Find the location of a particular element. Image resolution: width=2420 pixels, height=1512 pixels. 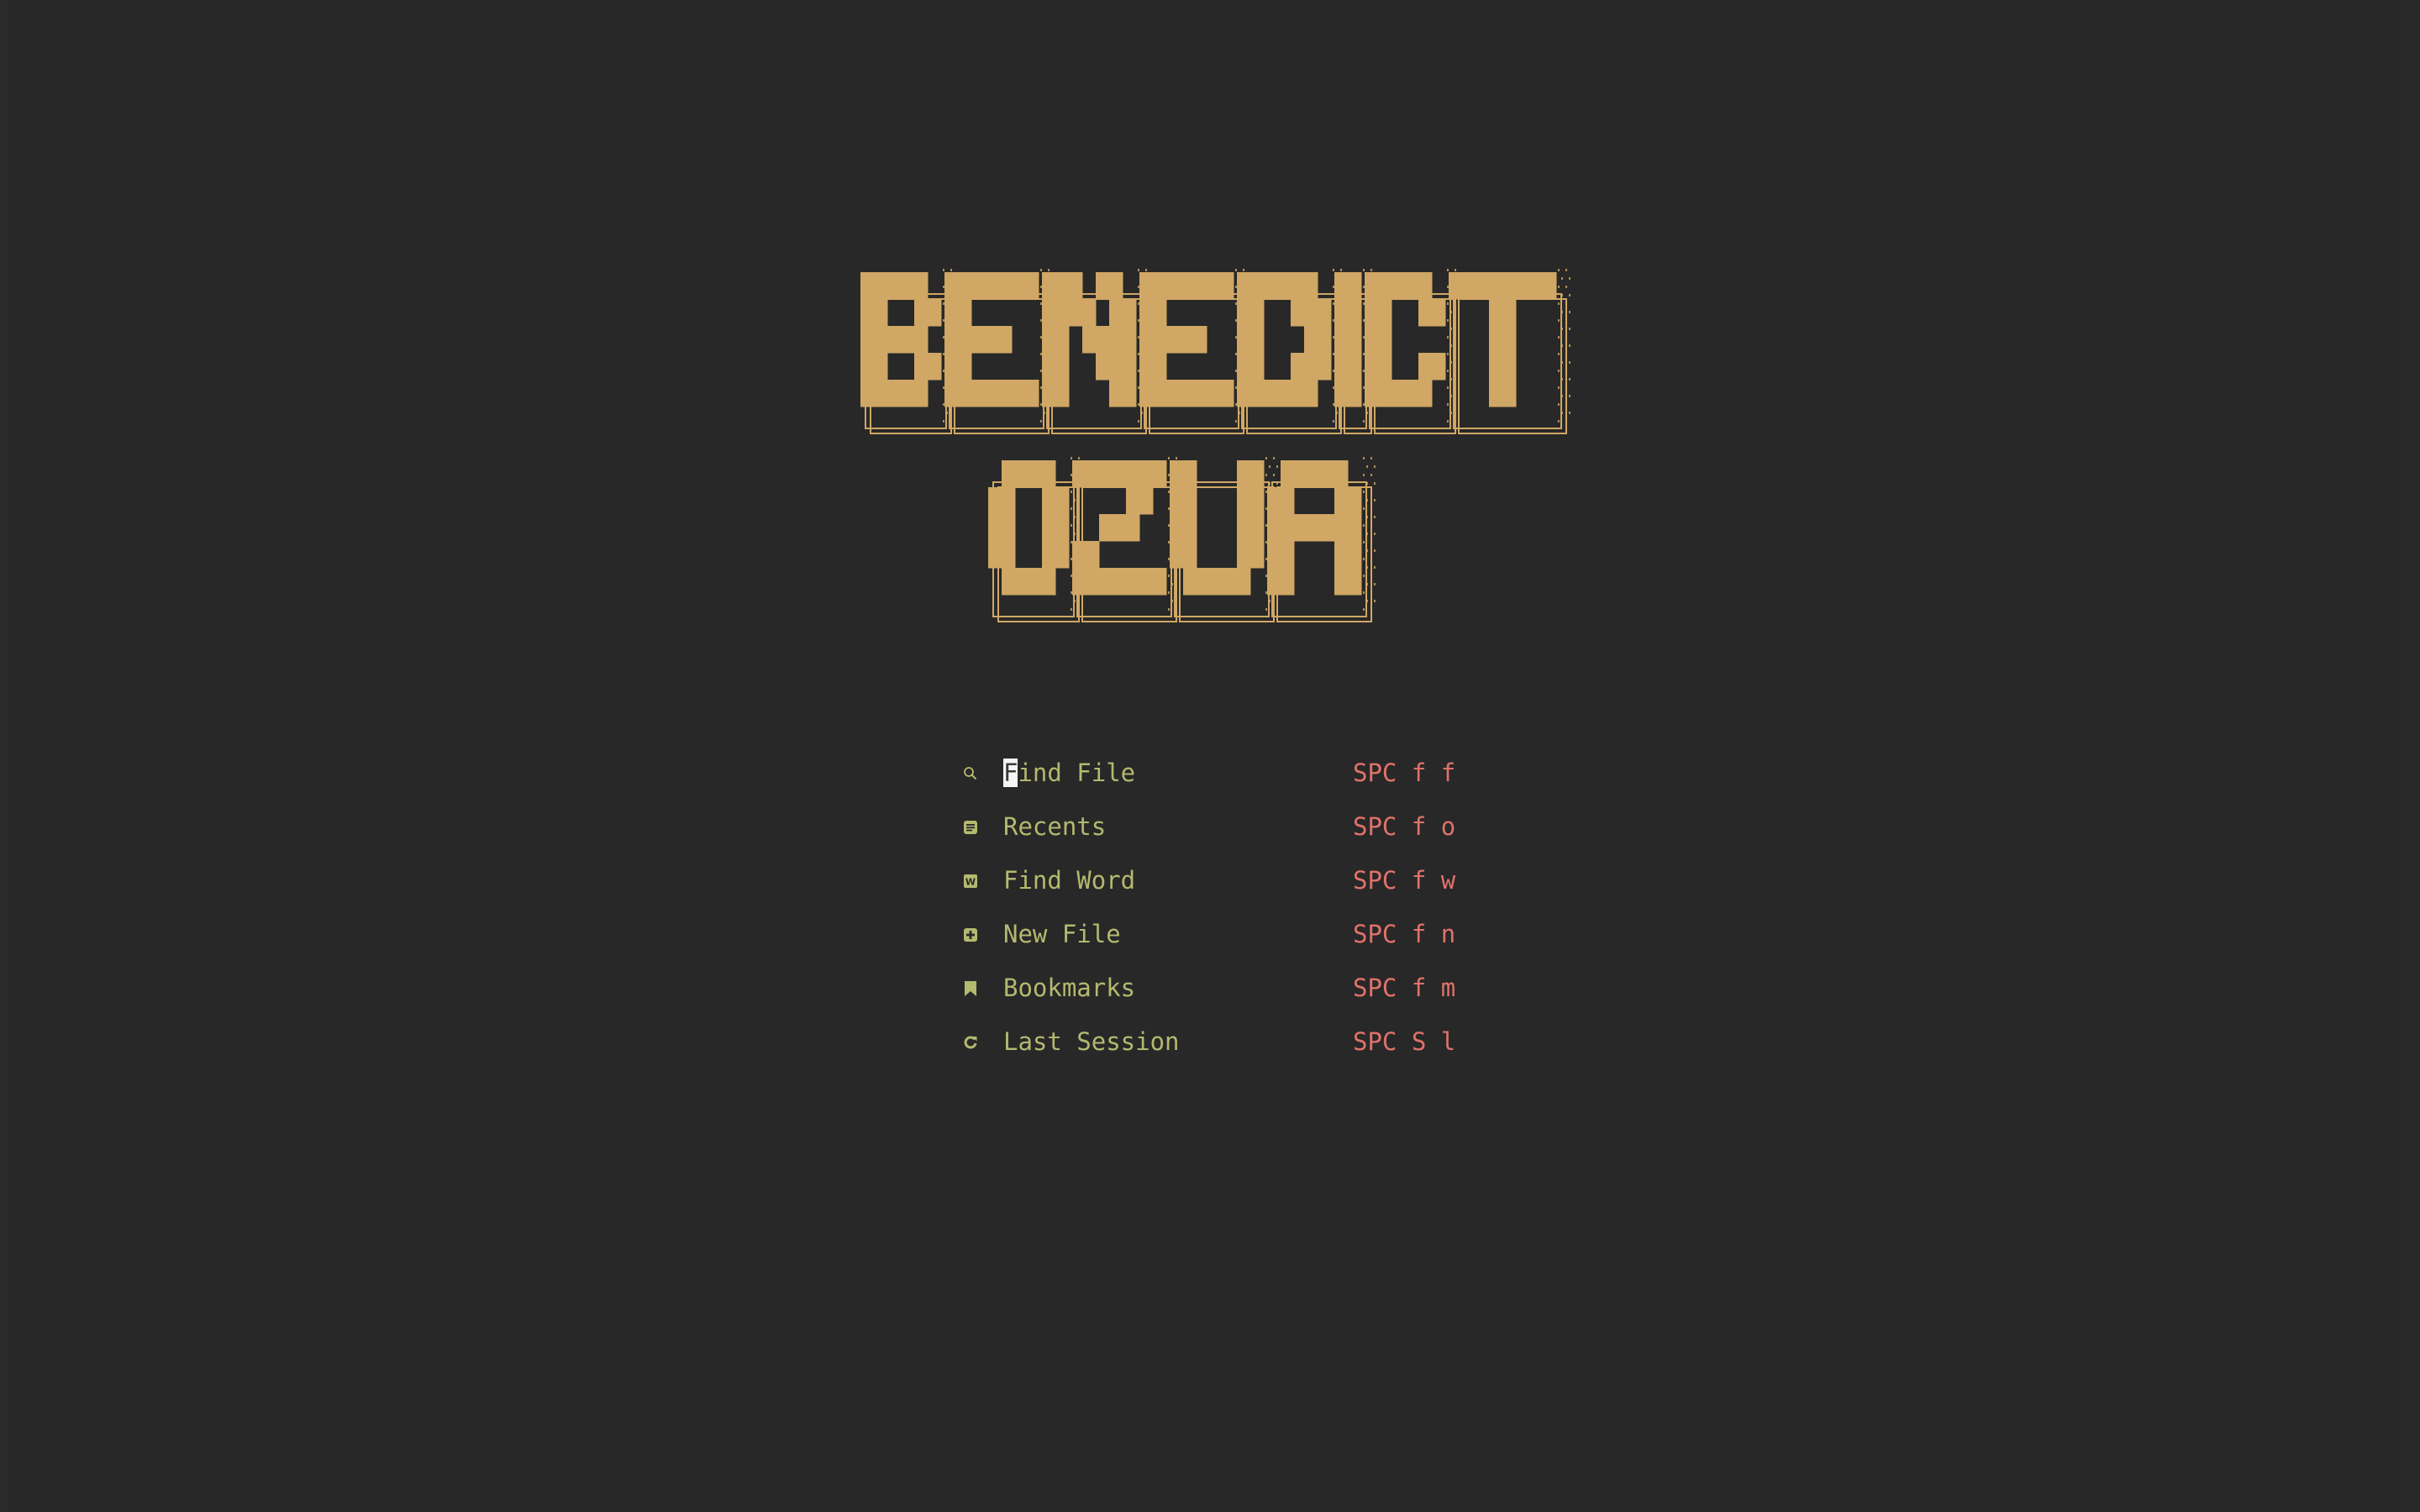

text-cursor: F is located at coordinates (1011, 773).